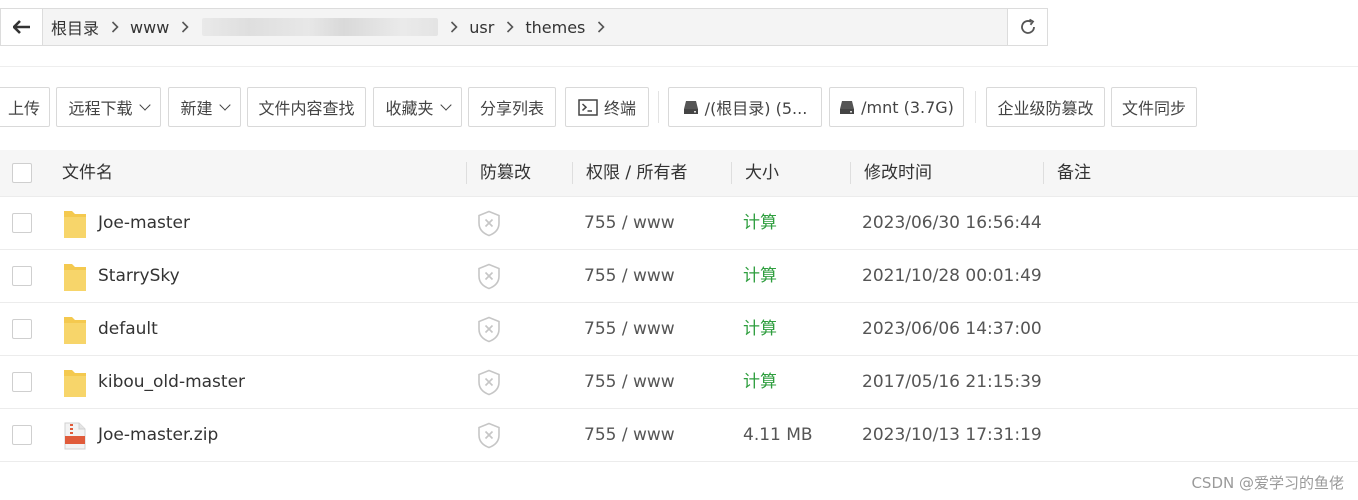  What do you see at coordinates (679, 329) in the screenshot?
I see `table-row: default 755 / www 计算 2023/06/06 14:37:00` at bounding box center [679, 329].